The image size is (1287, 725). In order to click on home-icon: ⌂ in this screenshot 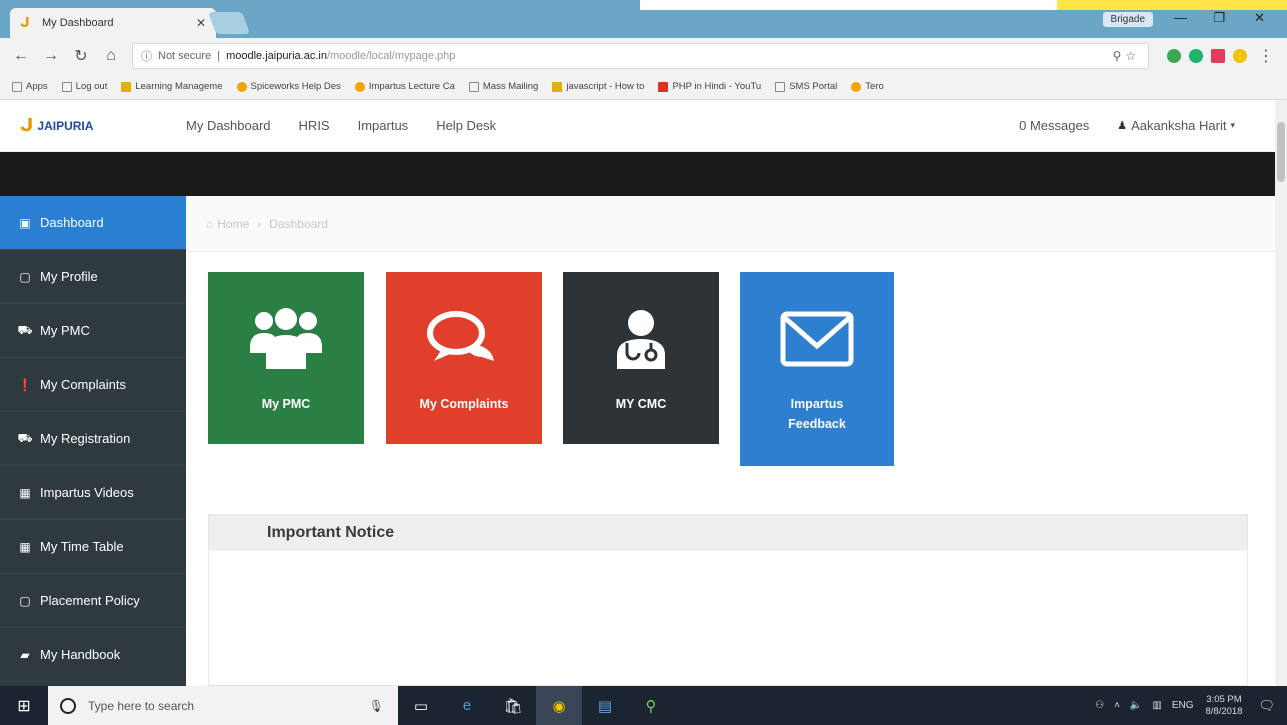, I will do `click(111, 56)`.